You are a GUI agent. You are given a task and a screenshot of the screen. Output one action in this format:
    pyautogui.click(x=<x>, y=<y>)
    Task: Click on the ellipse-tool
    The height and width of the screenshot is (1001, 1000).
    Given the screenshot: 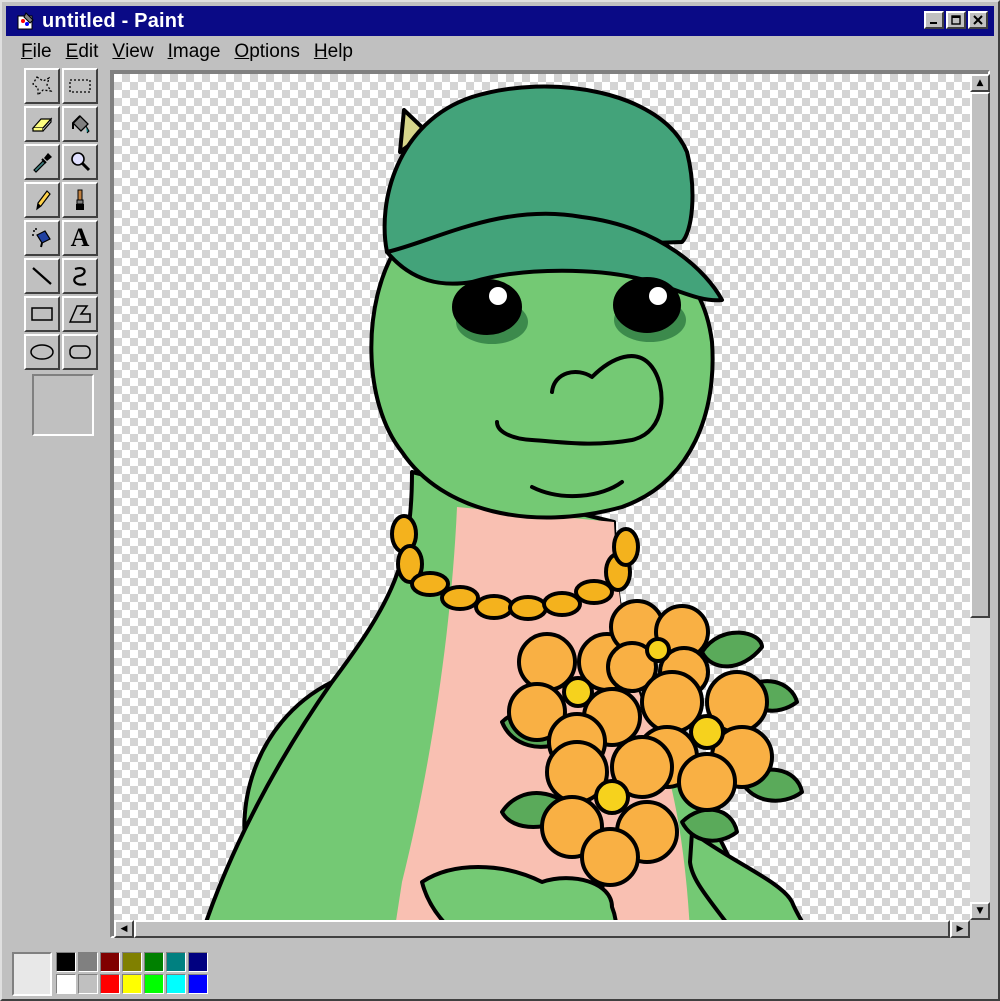 What is the action you would take?
    pyautogui.click(x=42, y=352)
    